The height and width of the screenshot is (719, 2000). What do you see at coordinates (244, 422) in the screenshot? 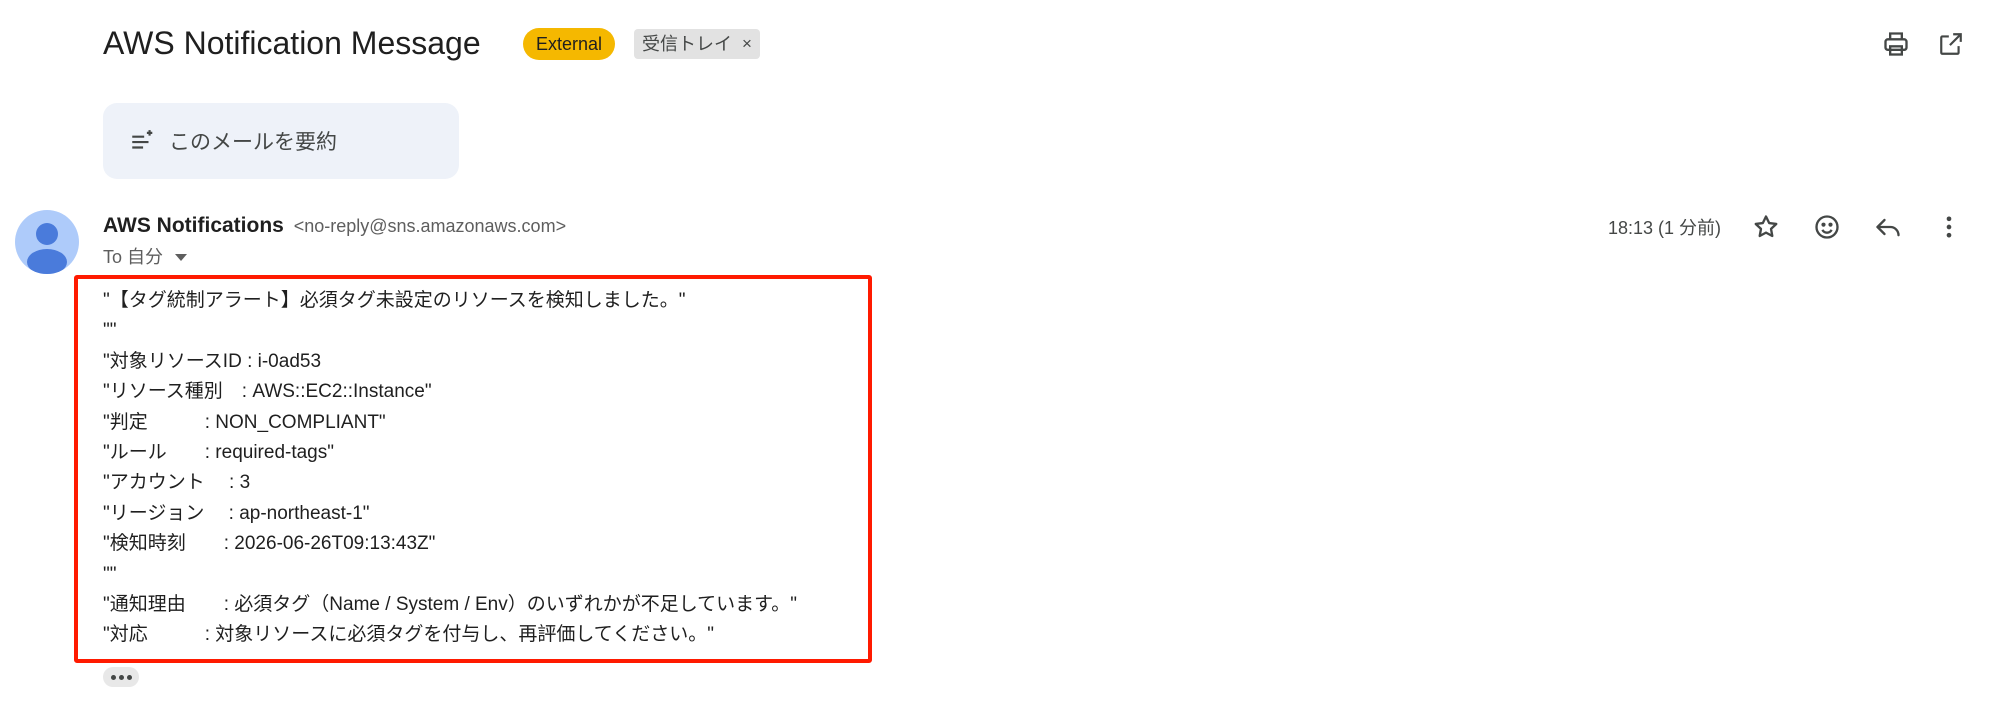
I see `body-line: "判定 : NON_COMPLIANT"` at bounding box center [244, 422].